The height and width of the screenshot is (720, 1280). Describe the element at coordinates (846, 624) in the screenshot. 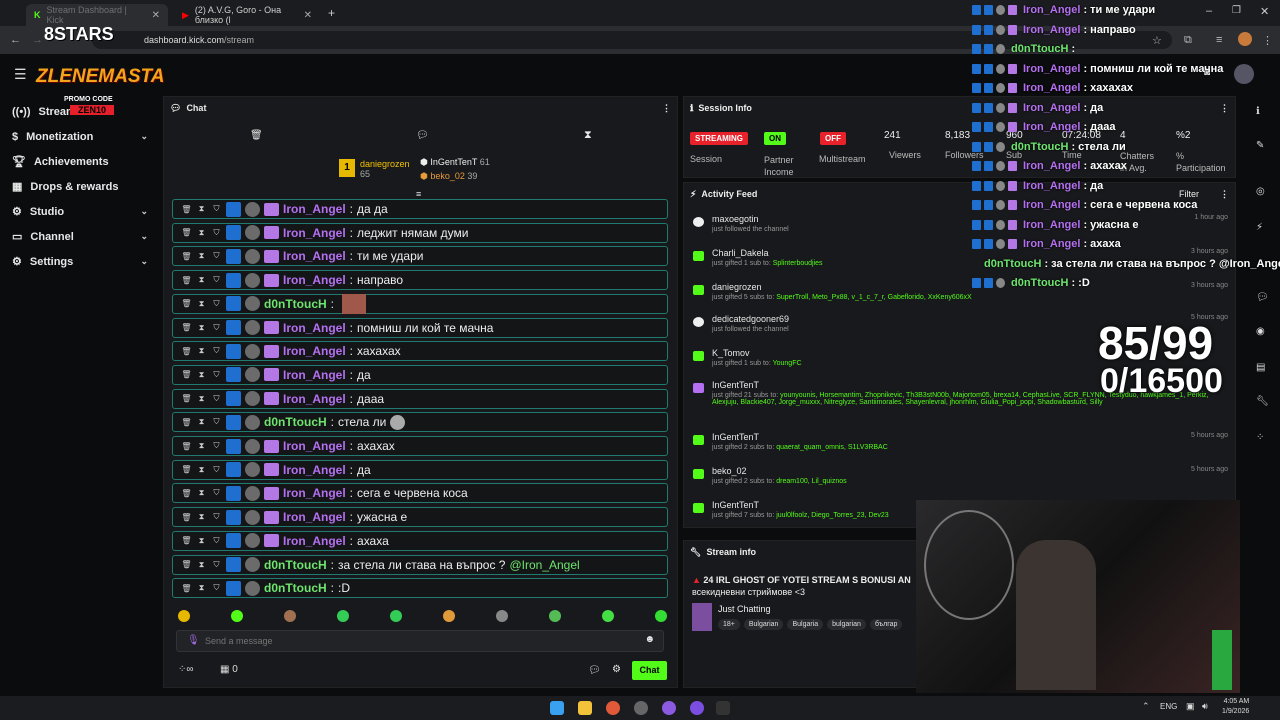

I see `tag: bulgarian` at that location.